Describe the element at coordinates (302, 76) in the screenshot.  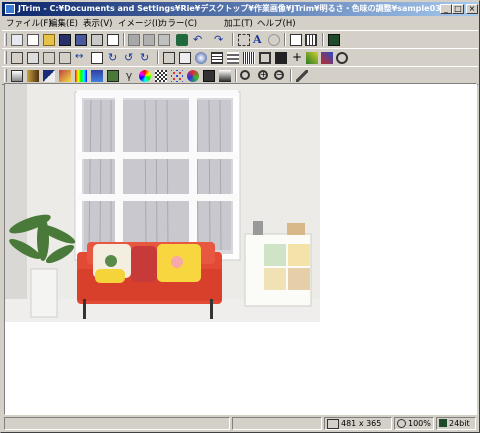
I see `picker-icon` at that location.